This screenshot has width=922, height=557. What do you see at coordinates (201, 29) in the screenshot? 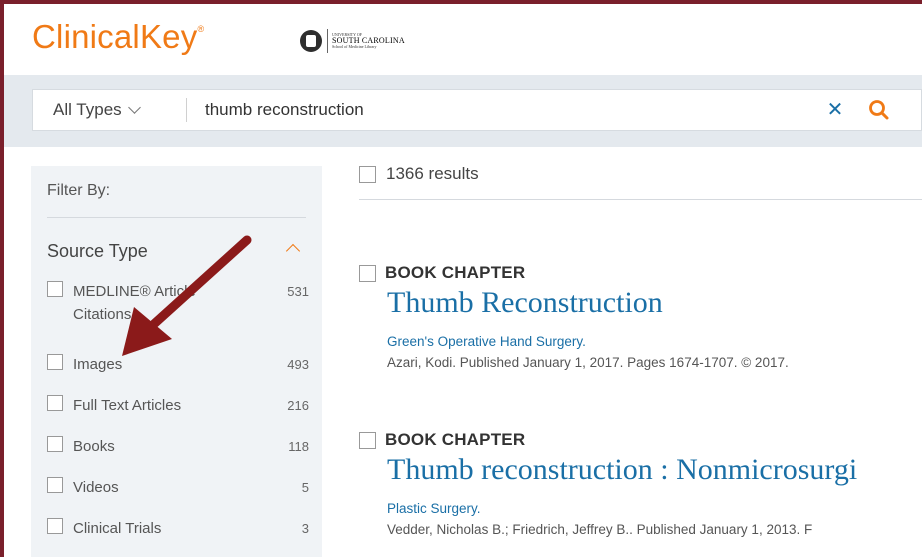
I see `logo-registered-mark: ®` at bounding box center [201, 29].